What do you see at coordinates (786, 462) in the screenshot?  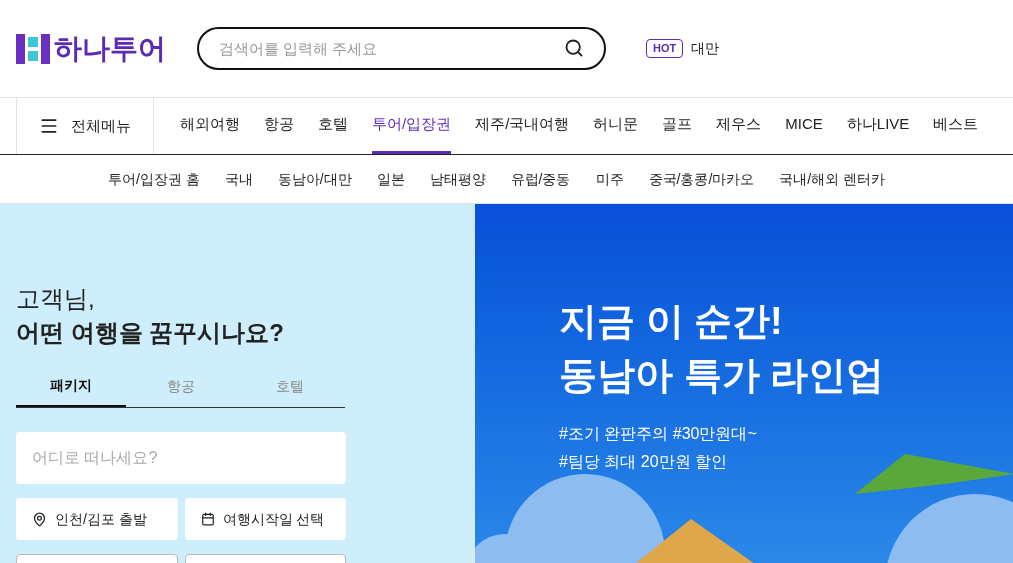 I see `banner-tags: #팀당 최대 20만원 할인` at bounding box center [786, 462].